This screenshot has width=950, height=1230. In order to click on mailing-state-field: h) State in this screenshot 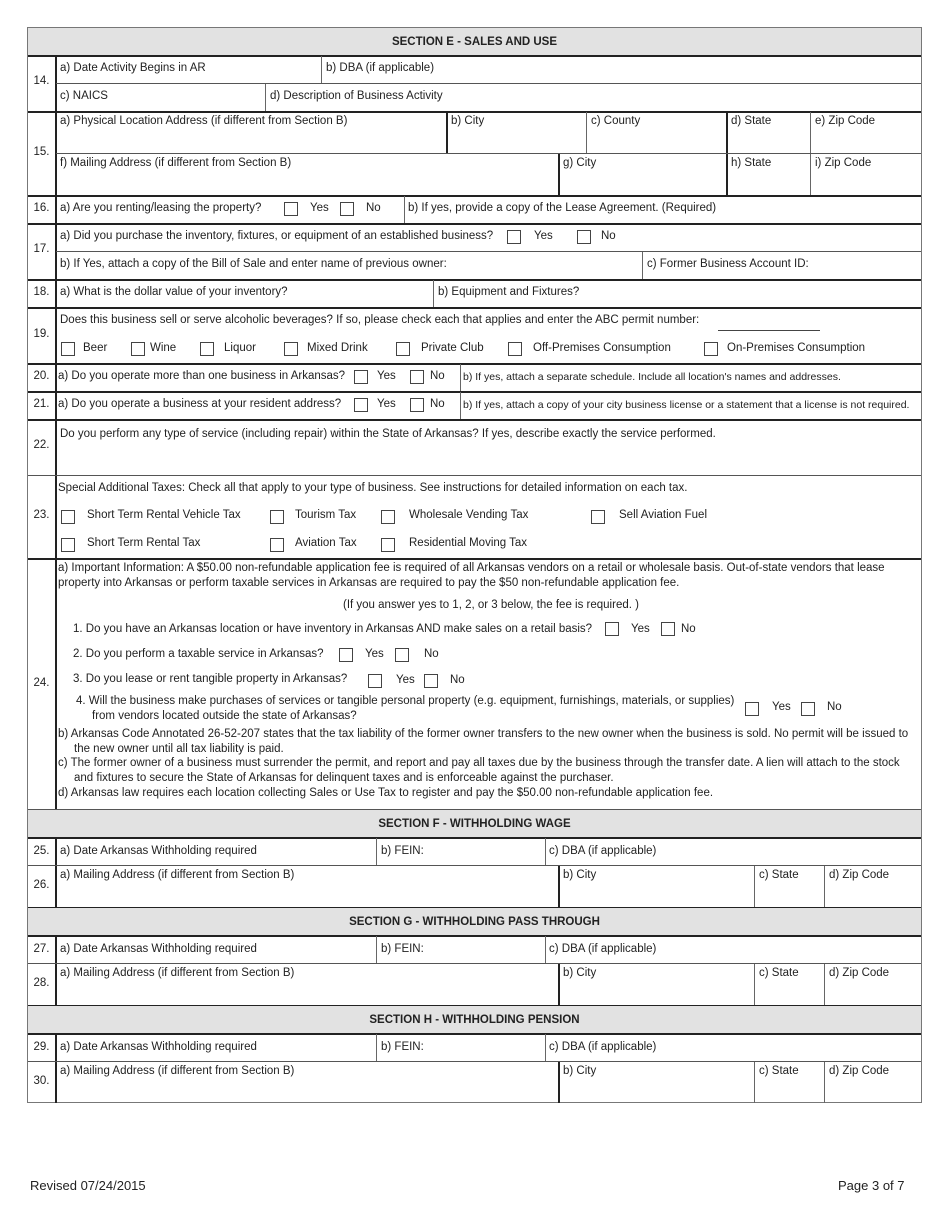, I will do `click(751, 163)`.